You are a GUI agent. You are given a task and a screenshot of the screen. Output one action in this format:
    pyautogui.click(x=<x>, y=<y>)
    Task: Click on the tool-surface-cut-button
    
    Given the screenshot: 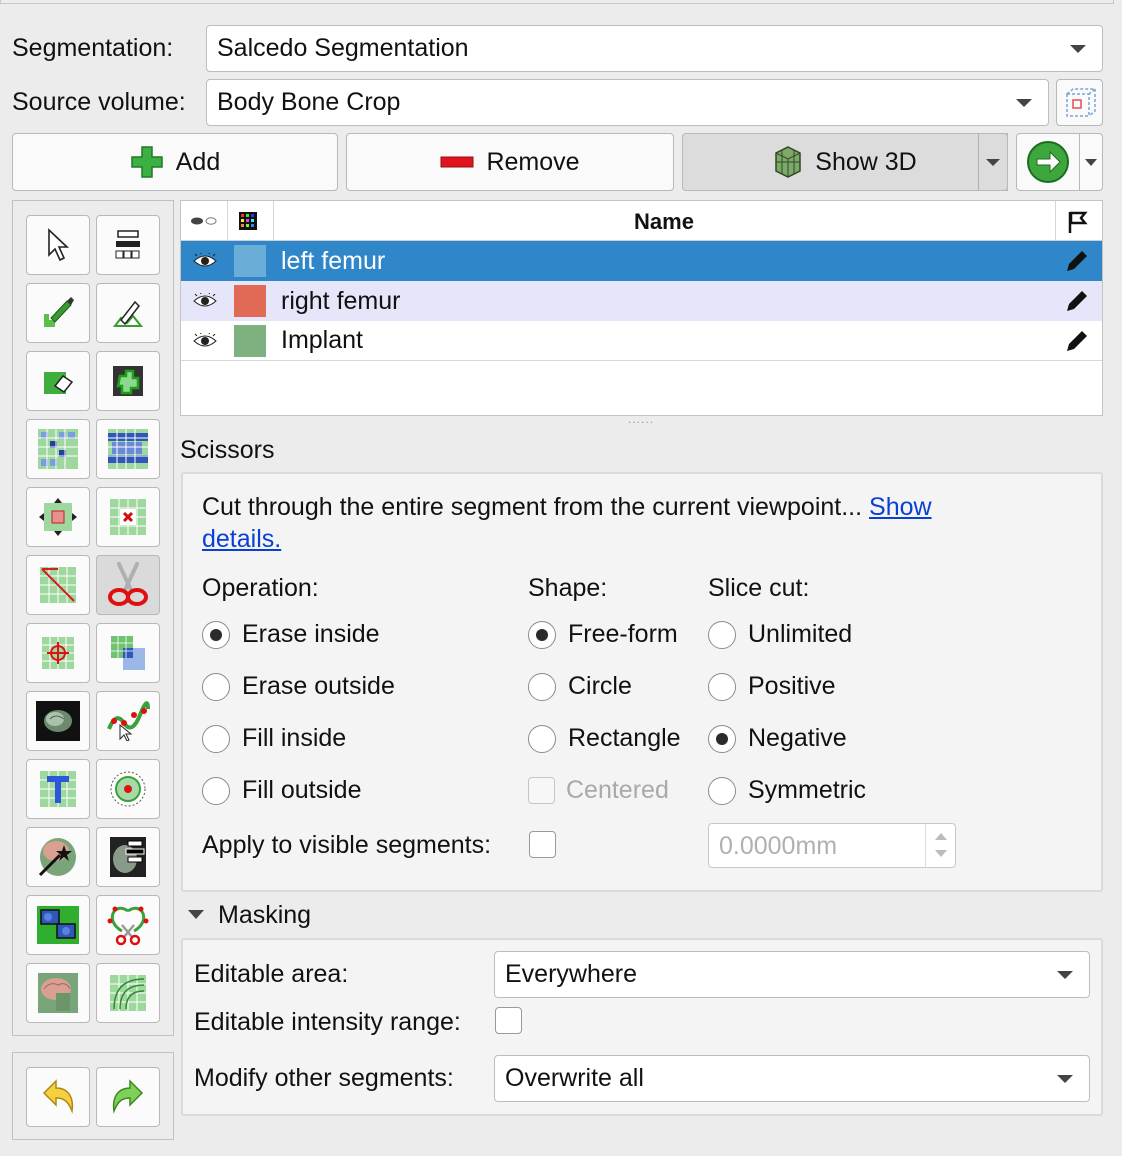 What is the action you would take?
    pyautogui.click(x=58, y=789)
    